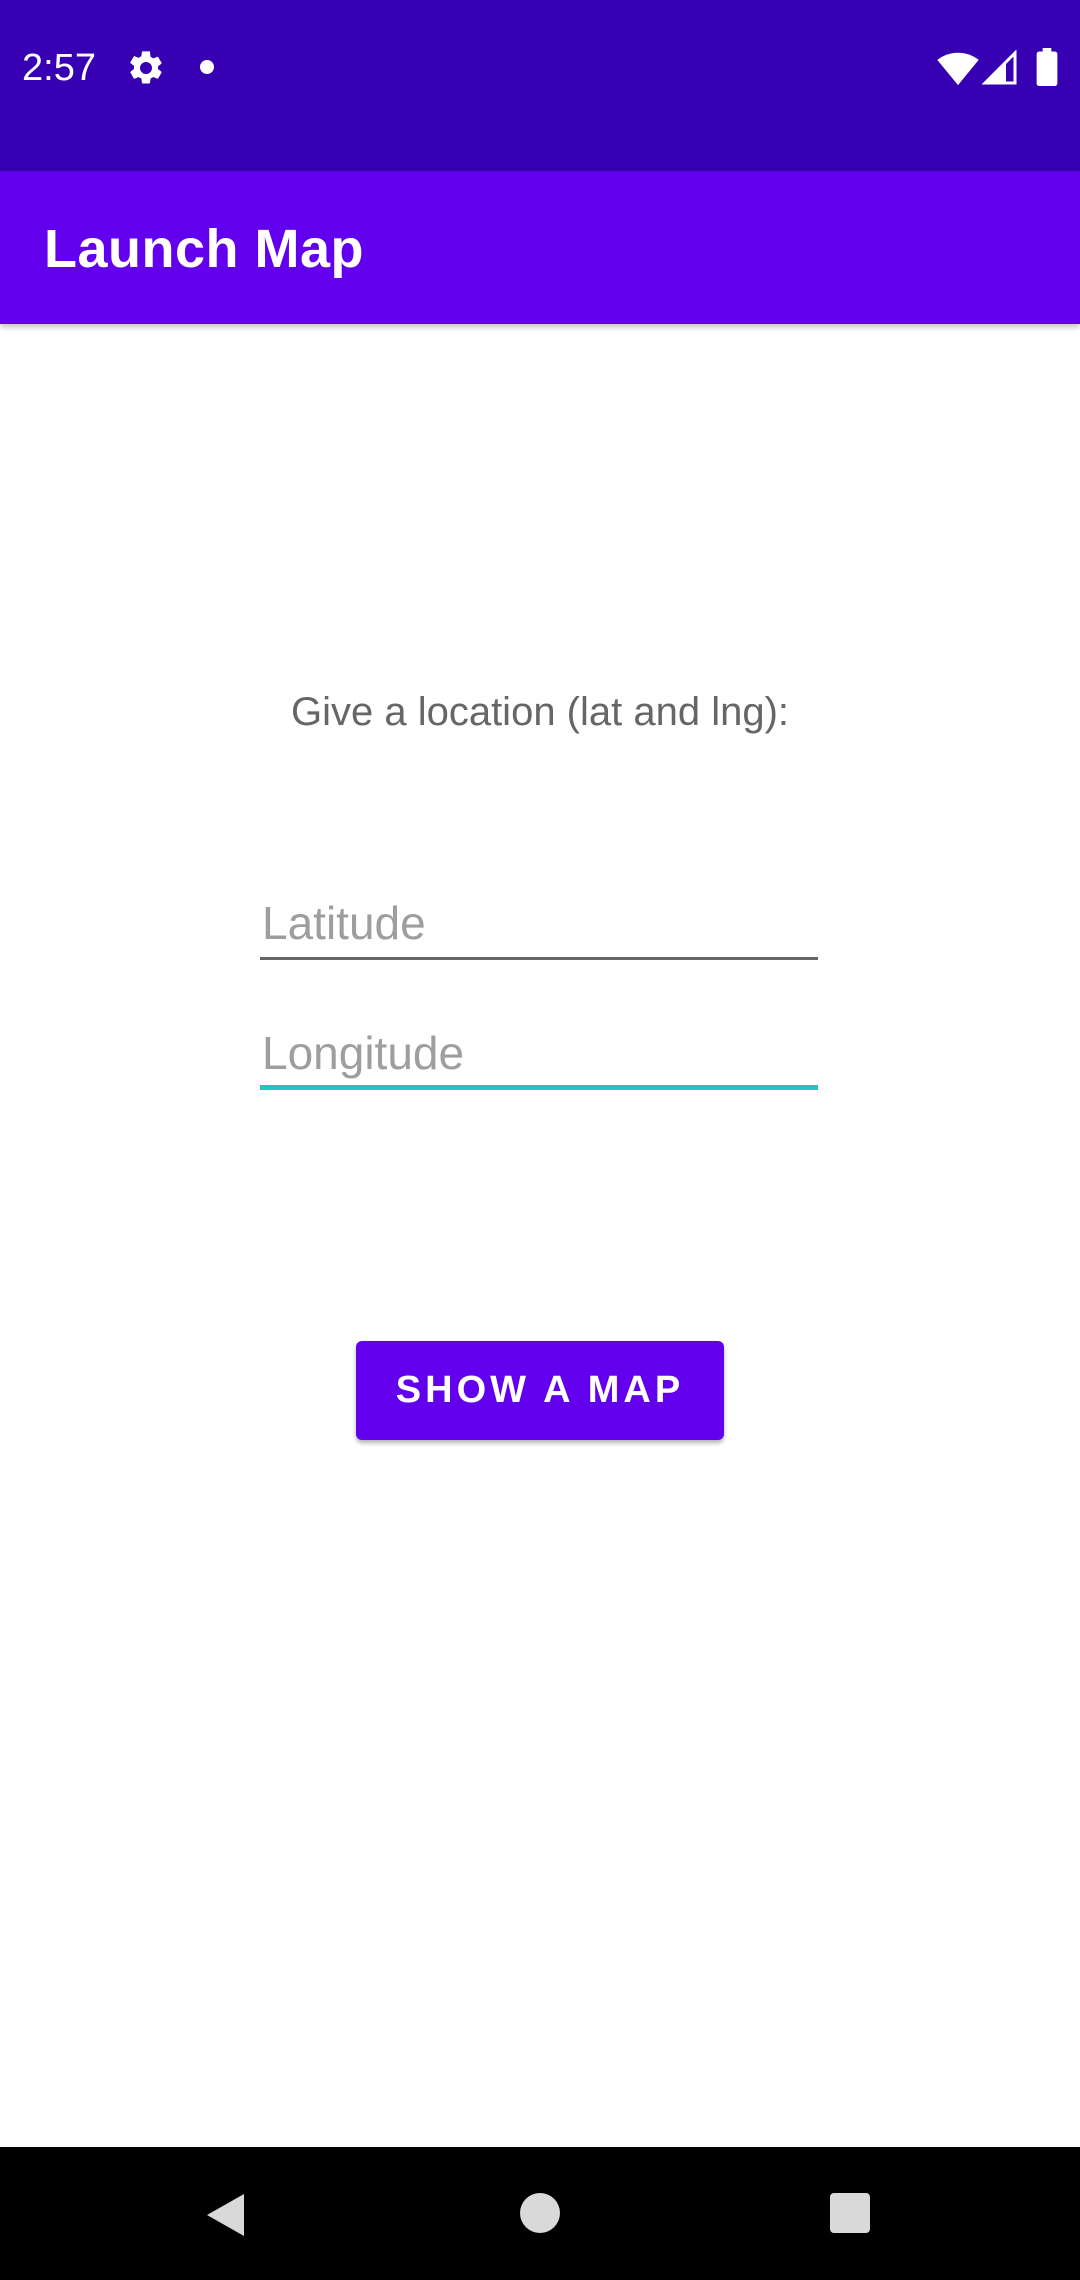 This screenshot has height=2280, width=1080. I want to click on back-icon, so click(226, 2215).